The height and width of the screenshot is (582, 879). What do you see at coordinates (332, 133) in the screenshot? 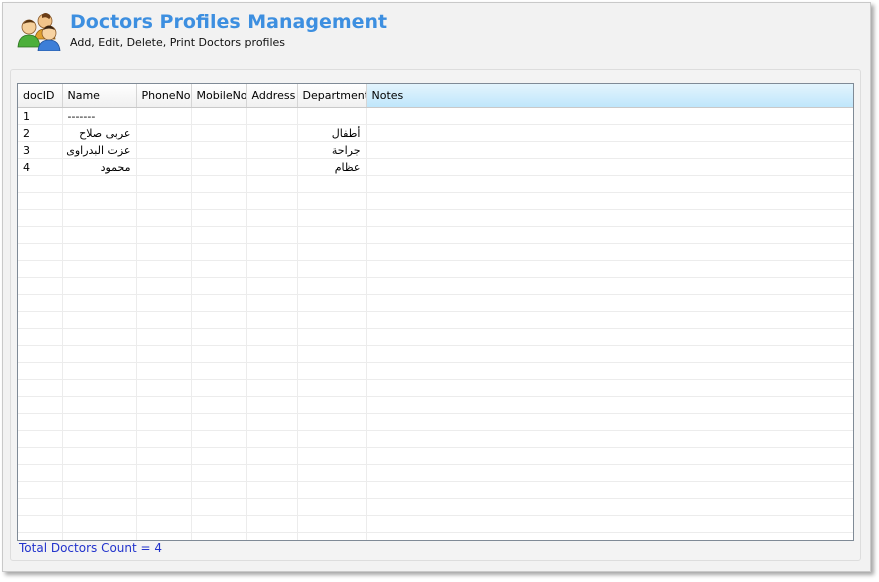
I see `cell-department: أطفال` at bounding box center [332, 133].